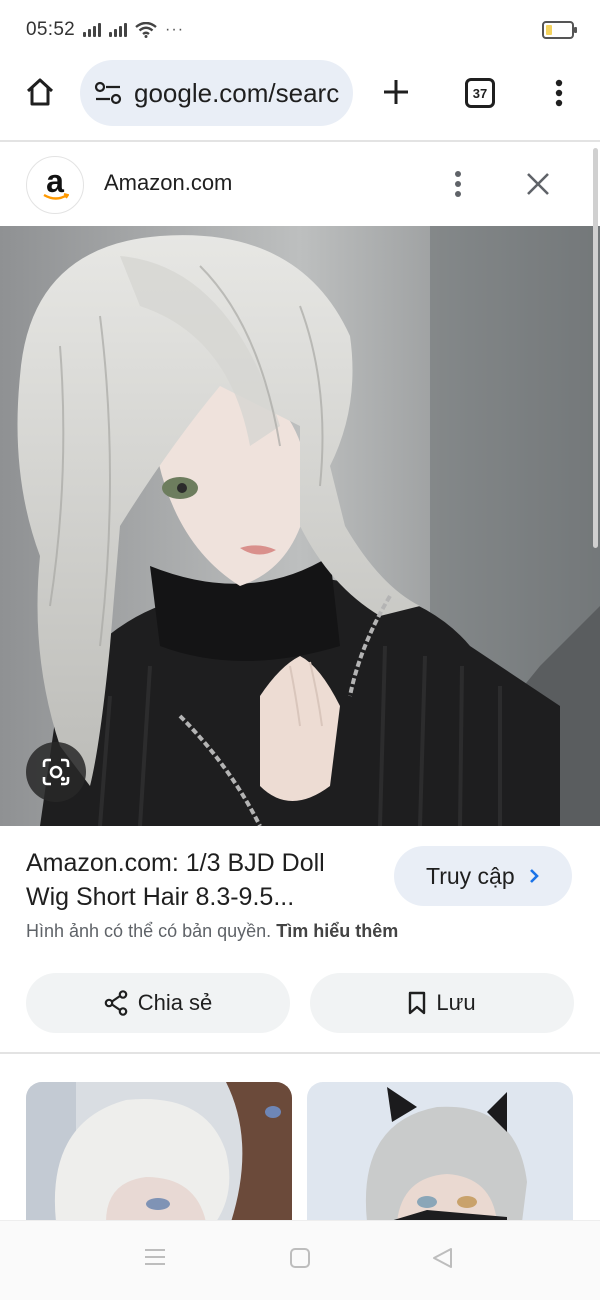  I want to click on save-button-label: Lưu, so click(456, 1002).